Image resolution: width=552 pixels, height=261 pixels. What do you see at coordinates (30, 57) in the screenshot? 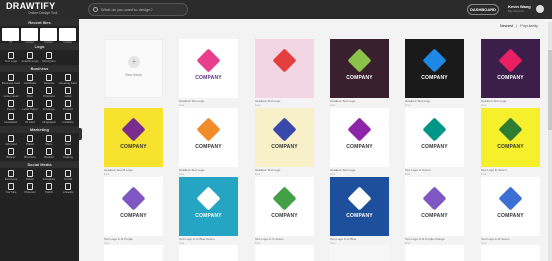
I see `category-tile: Graphic Logo` at bounding box center [30, 57].